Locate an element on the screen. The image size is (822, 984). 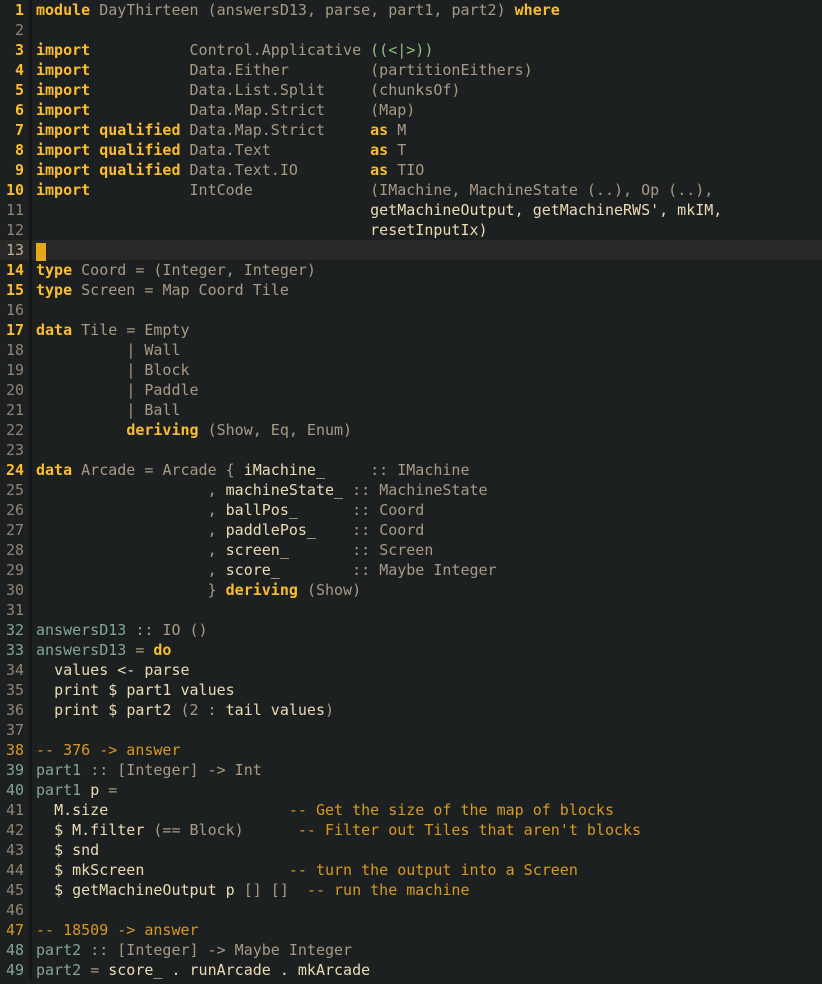
code-line: 36 print $ part2 (2 : tail values) is located at coordinates (411, 710).